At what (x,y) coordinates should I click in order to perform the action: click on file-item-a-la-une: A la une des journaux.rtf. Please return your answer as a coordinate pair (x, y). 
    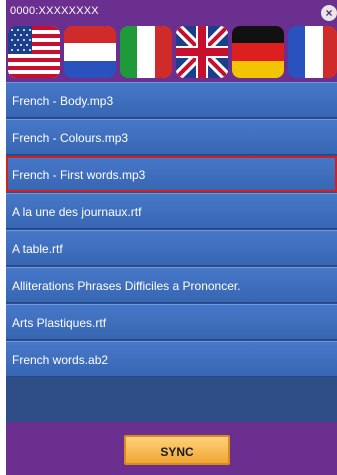
    Looking at the image, I should click on (171, 211).